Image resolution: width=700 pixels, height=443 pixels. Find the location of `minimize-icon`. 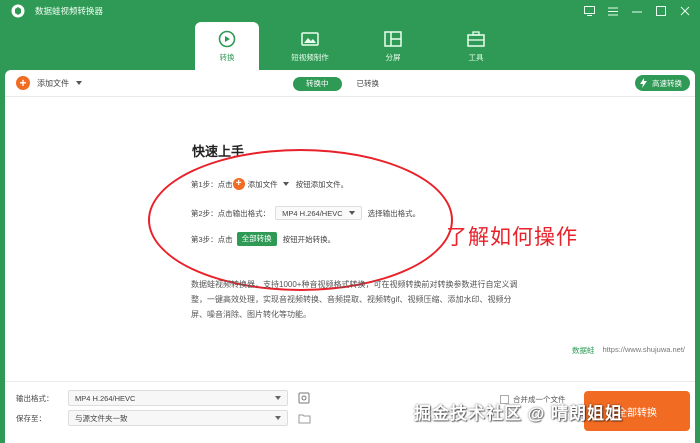

minimize-icon is located at coordinates (637, 11).